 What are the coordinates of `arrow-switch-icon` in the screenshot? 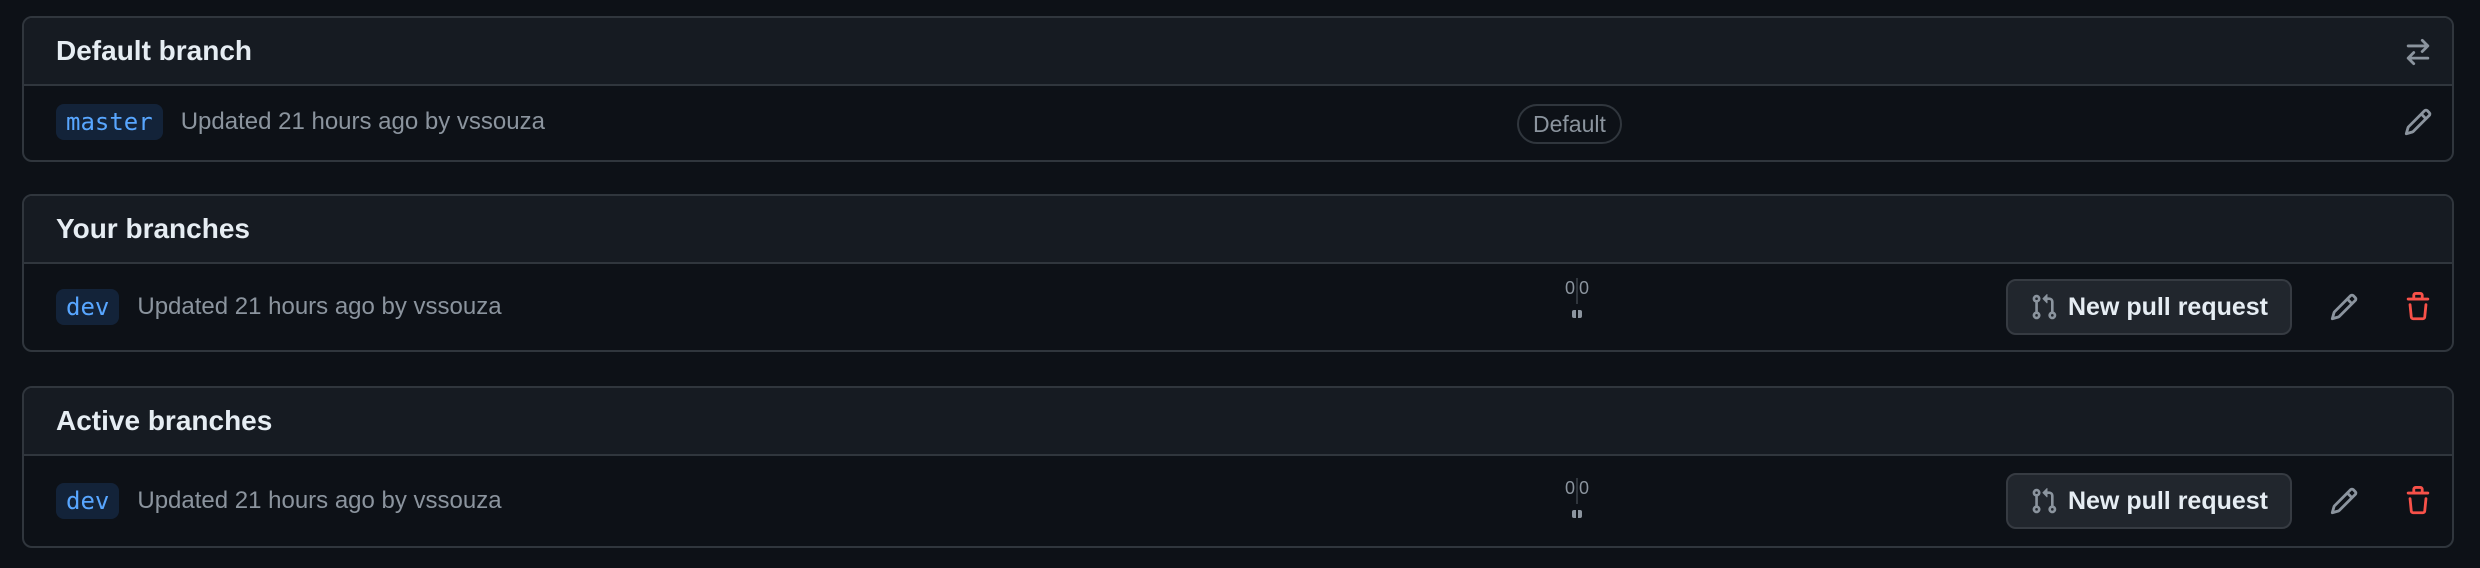 It's located at (2418, 52).